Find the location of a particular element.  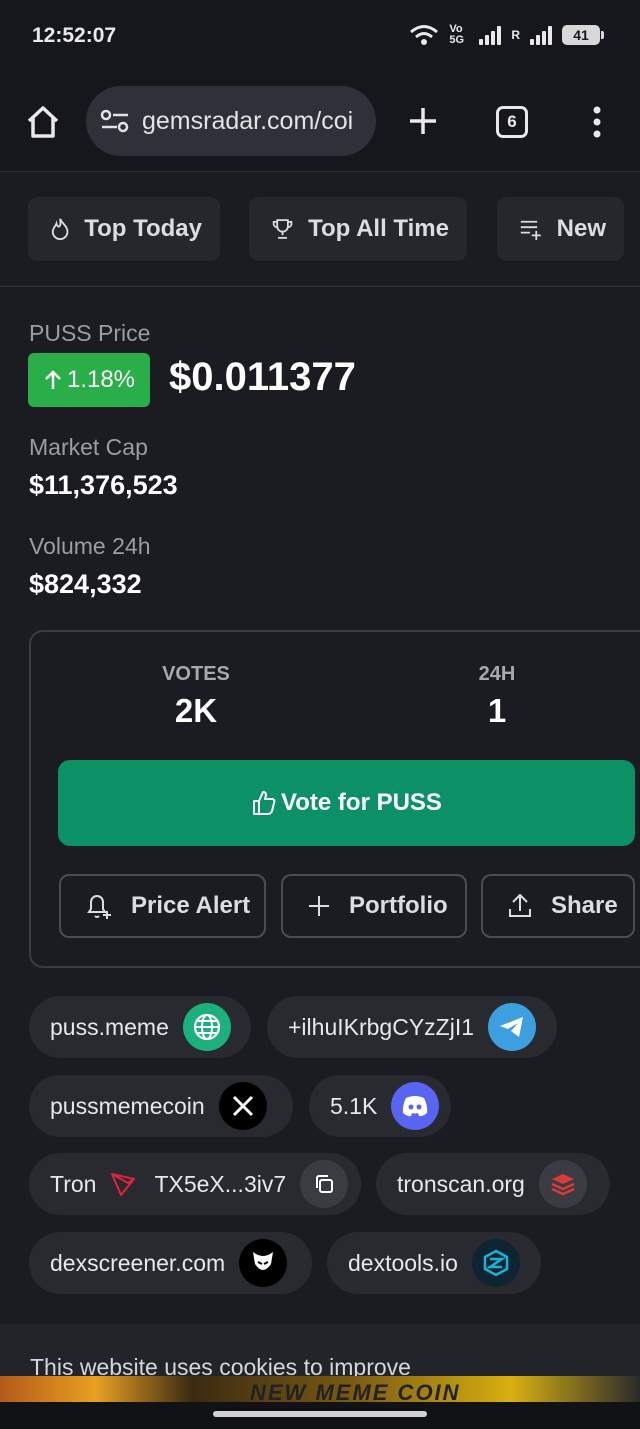

roaming-indicator: R is located at coordinates (515, 35).